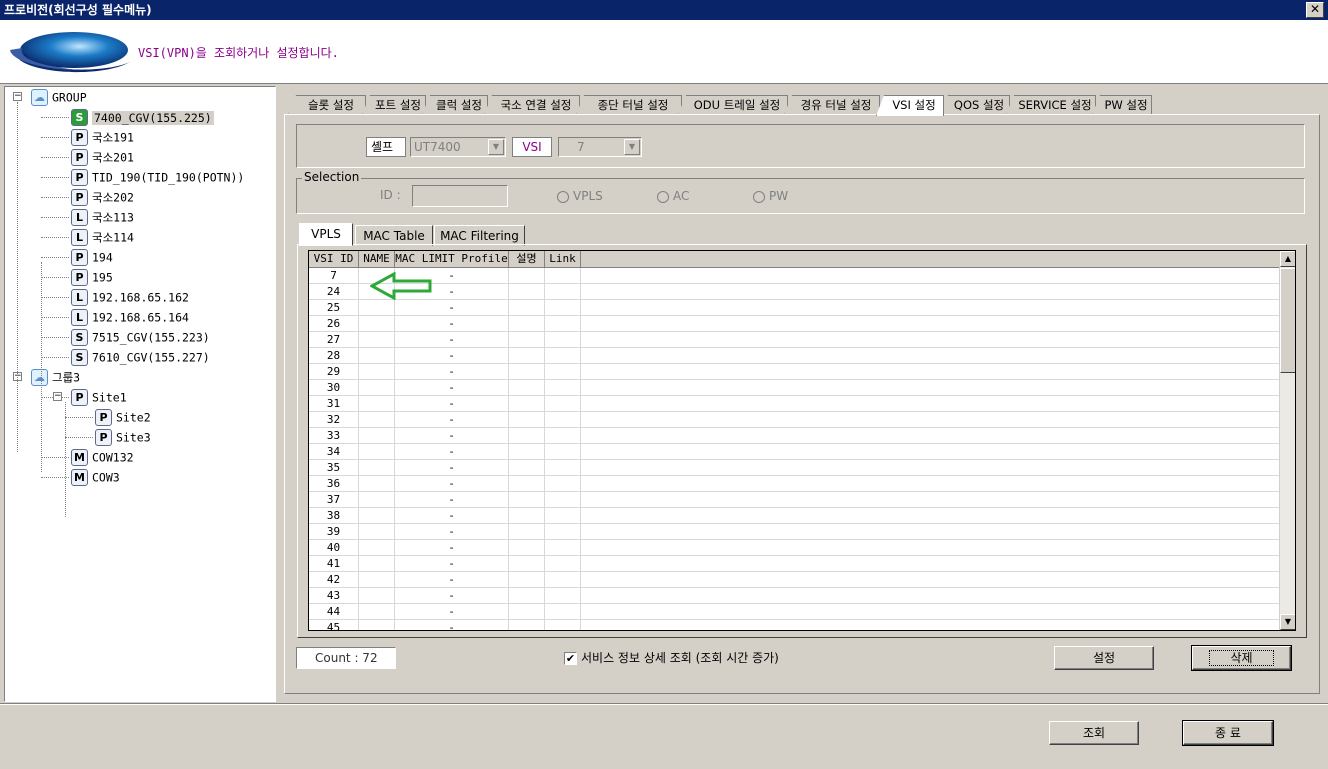 This screenshot has width=1328, height=769. What do you see at coordinates (123, 417) in the screenshot?
I see `tree-node: P Site2` at bounding box center [123, 417].